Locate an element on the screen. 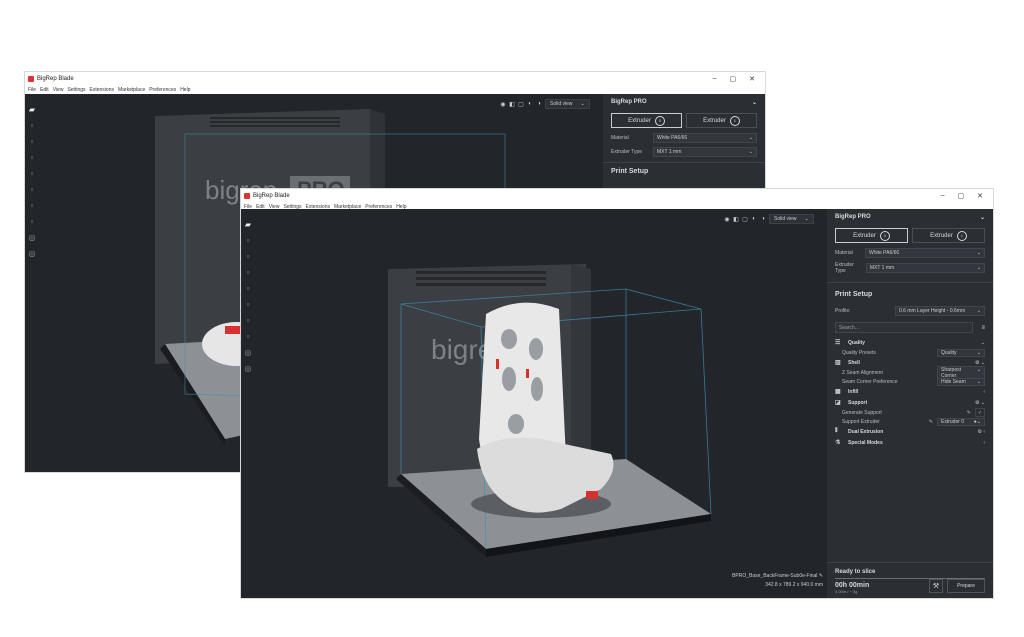 Image resolution: width=1024 pixels, height=637 pixels. menu-help: Help is located at coordinates (185, 90).